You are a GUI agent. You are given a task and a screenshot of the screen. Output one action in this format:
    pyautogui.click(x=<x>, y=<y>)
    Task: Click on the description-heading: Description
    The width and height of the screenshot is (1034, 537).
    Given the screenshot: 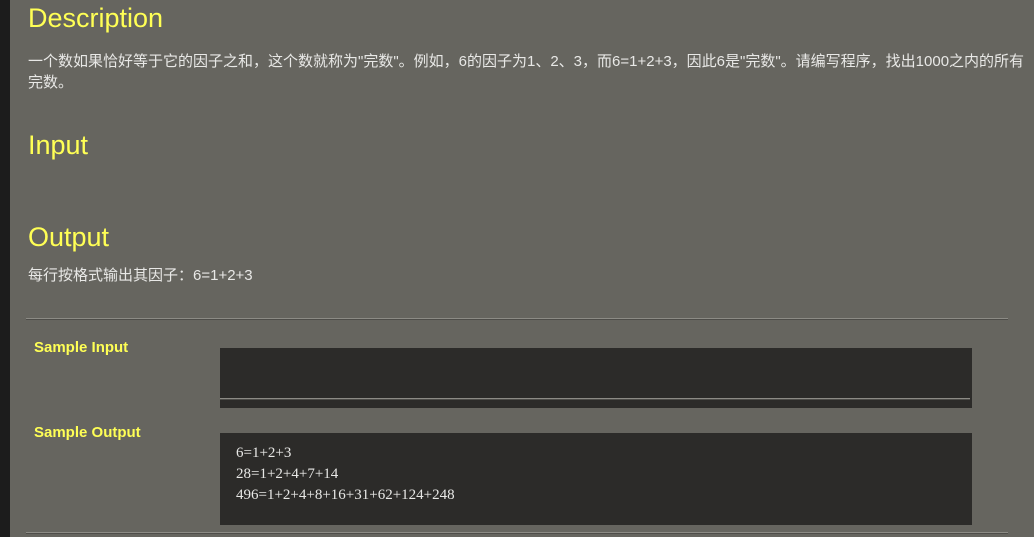 What is the action you would take?
    pyautogui.click(x=96, y=18)
    